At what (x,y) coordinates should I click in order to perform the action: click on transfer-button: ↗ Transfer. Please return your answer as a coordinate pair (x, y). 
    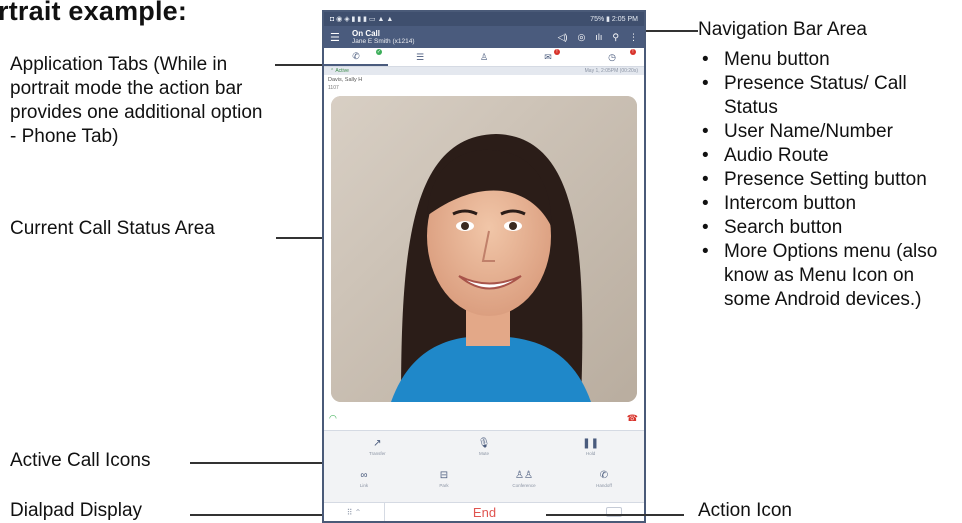
    Looking at the image, I should click on (377, 447).